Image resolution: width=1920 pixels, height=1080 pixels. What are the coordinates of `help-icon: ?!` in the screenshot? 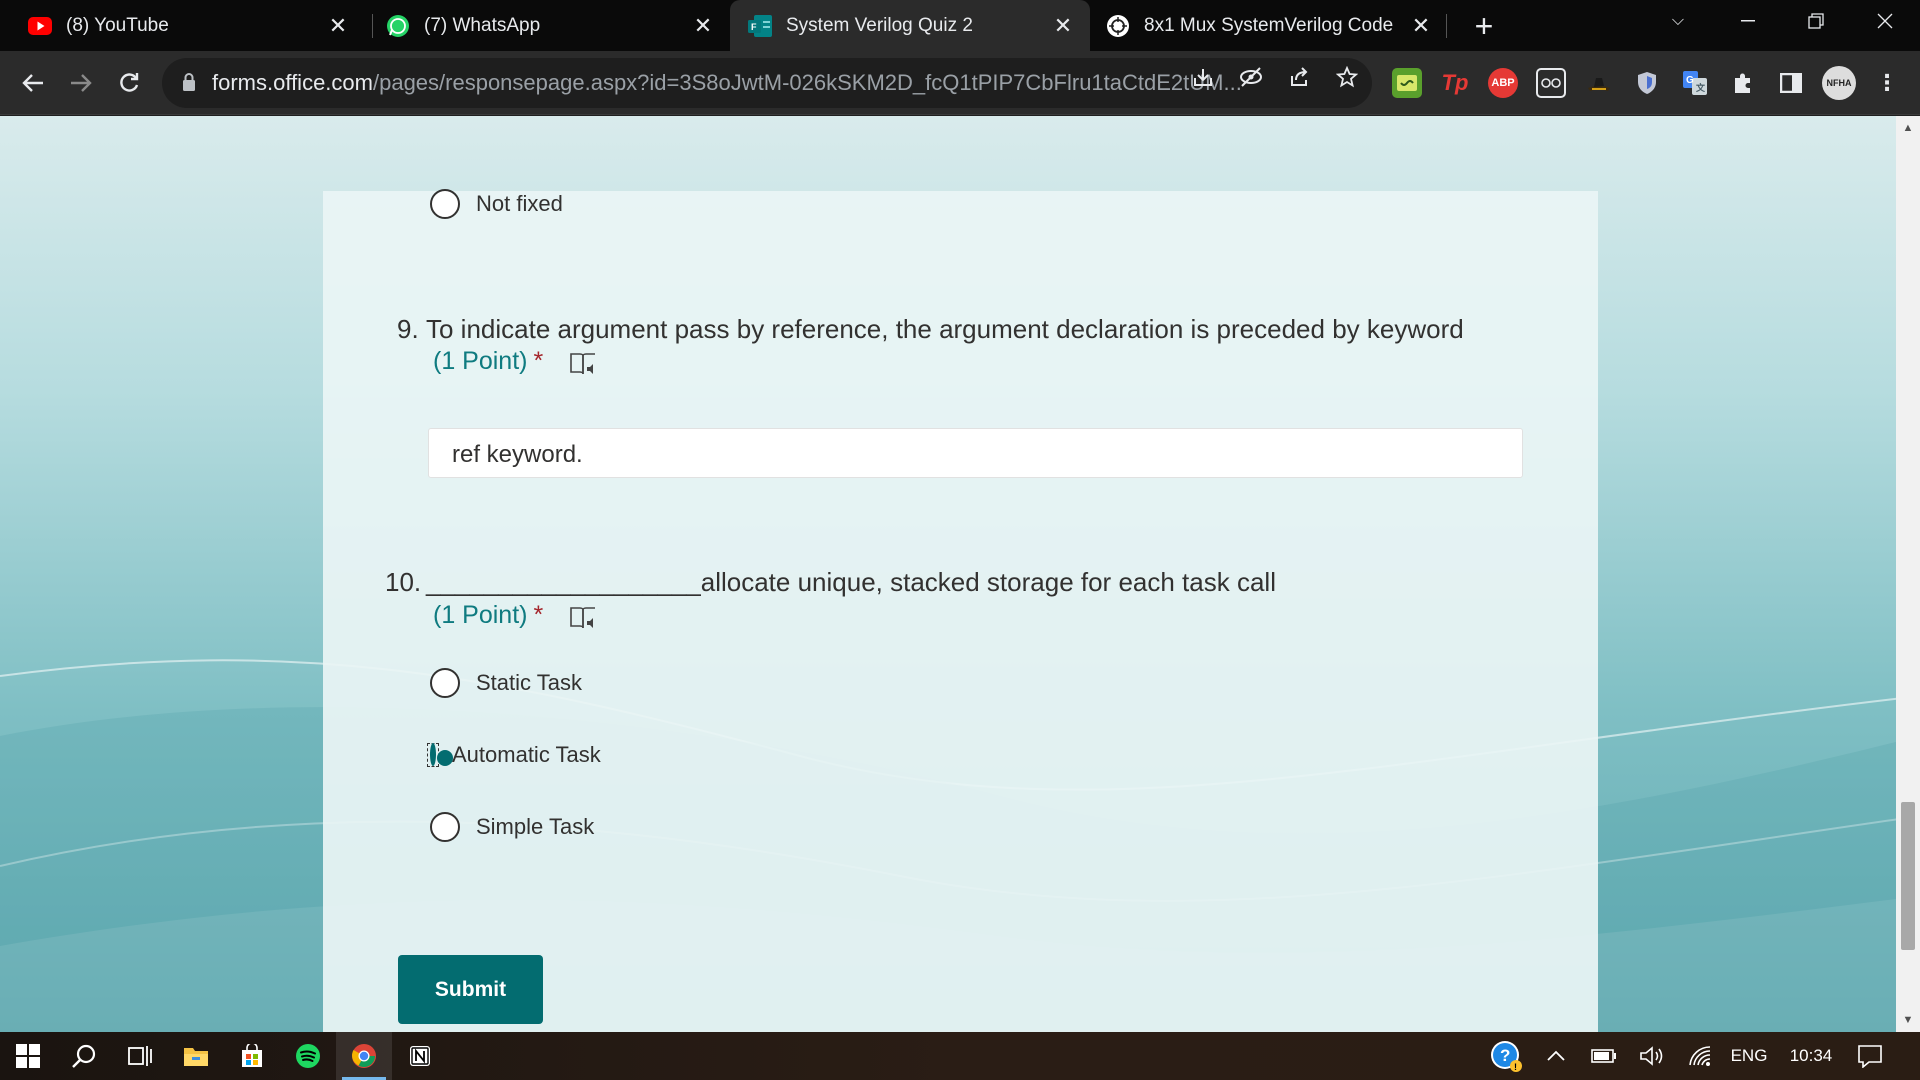 It's located at (1506, 1056).